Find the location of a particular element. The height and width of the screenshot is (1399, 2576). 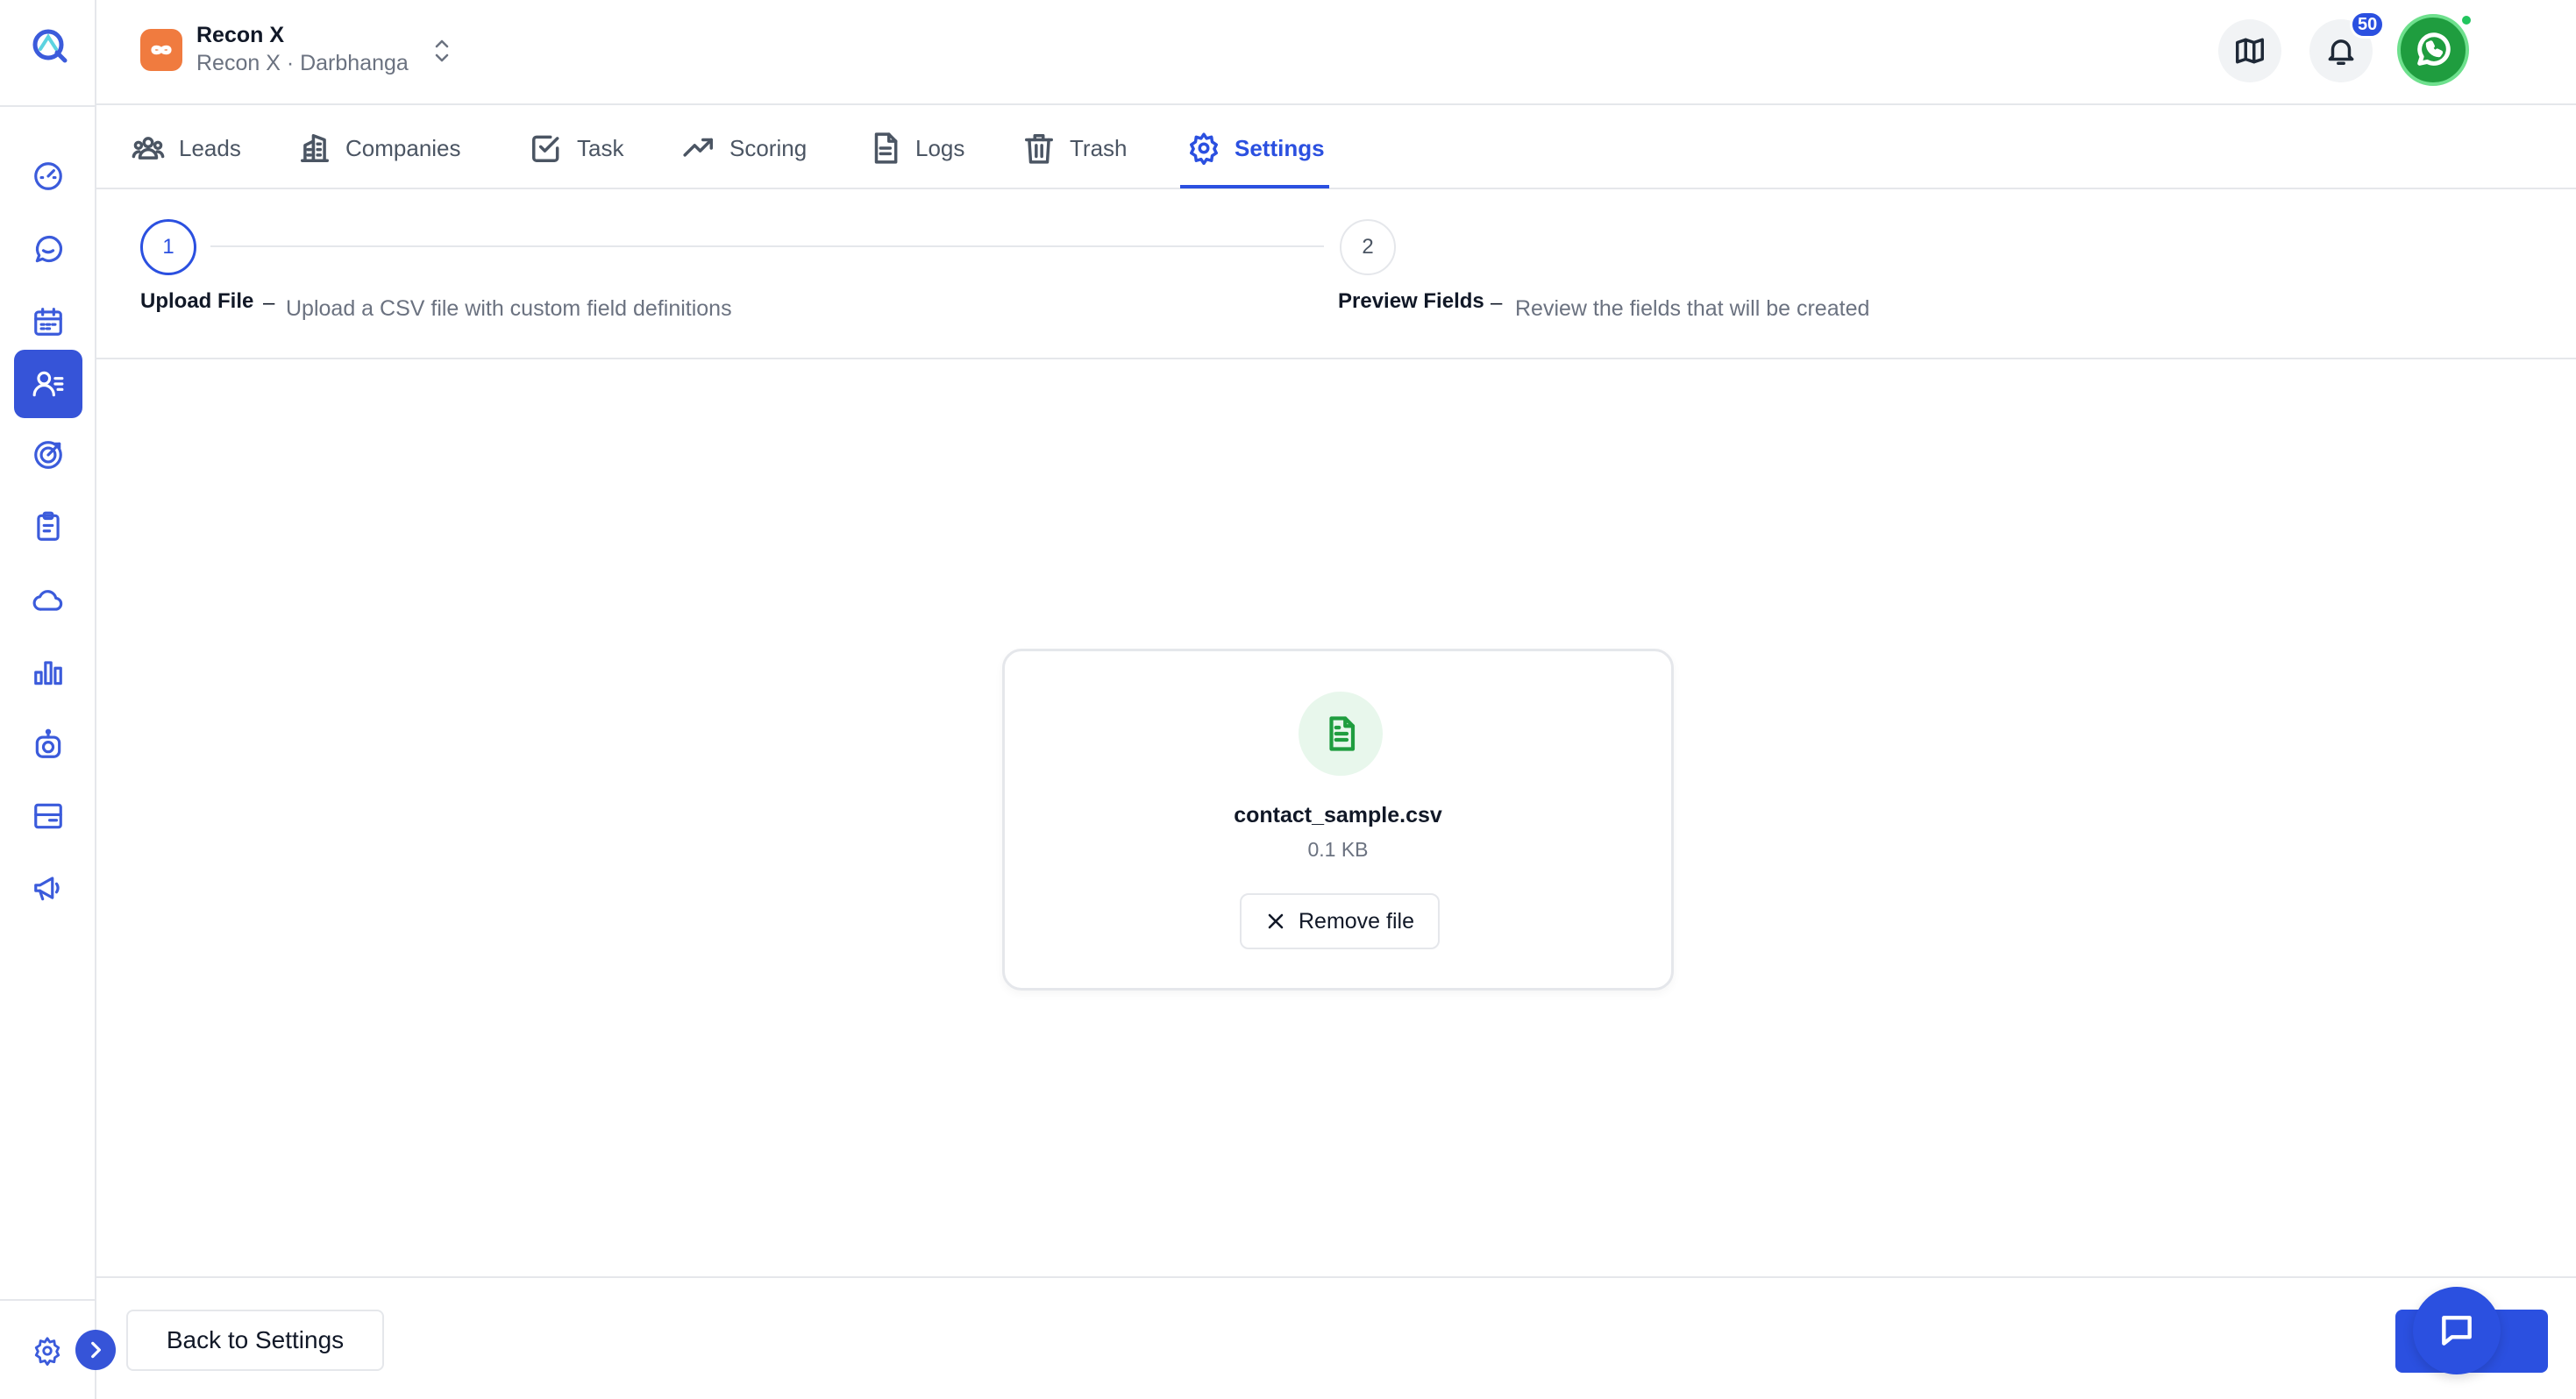

megaphone-icon is located at coordinates (47, 889).